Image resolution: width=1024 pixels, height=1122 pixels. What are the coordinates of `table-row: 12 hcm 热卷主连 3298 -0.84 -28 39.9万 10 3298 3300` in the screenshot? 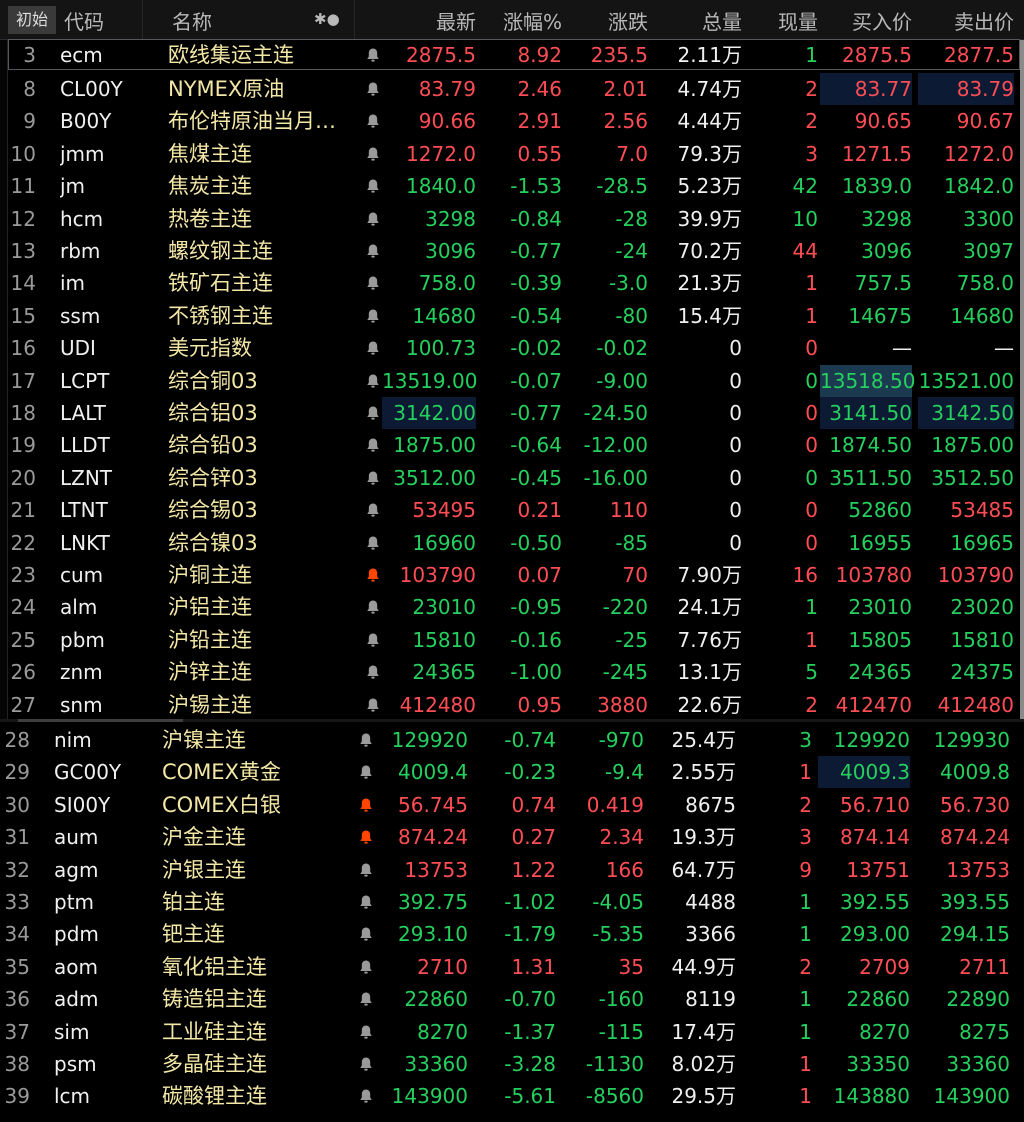 It's located at (512, 219).